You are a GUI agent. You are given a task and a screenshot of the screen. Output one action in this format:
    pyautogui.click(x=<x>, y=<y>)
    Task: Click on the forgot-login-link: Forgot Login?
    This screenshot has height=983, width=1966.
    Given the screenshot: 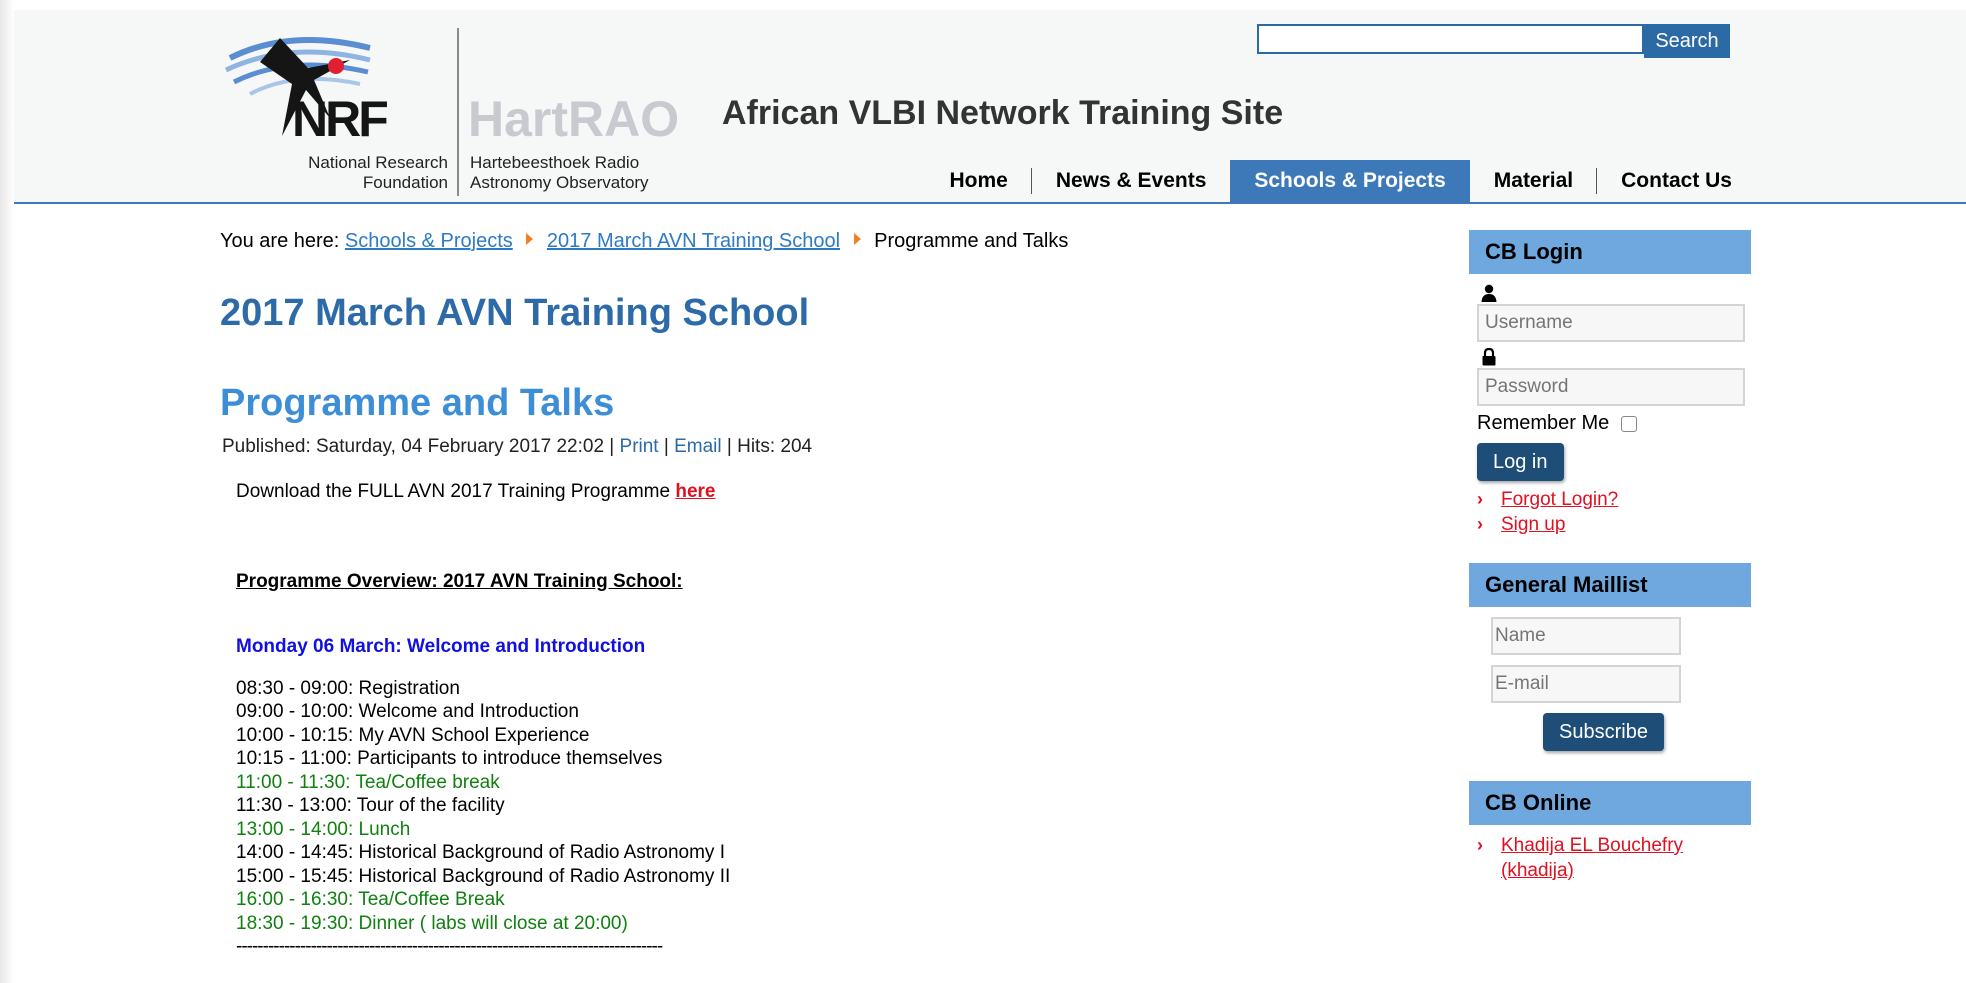 What is the action you would take?
    pyautogui.click(x=1559, y=499)
    